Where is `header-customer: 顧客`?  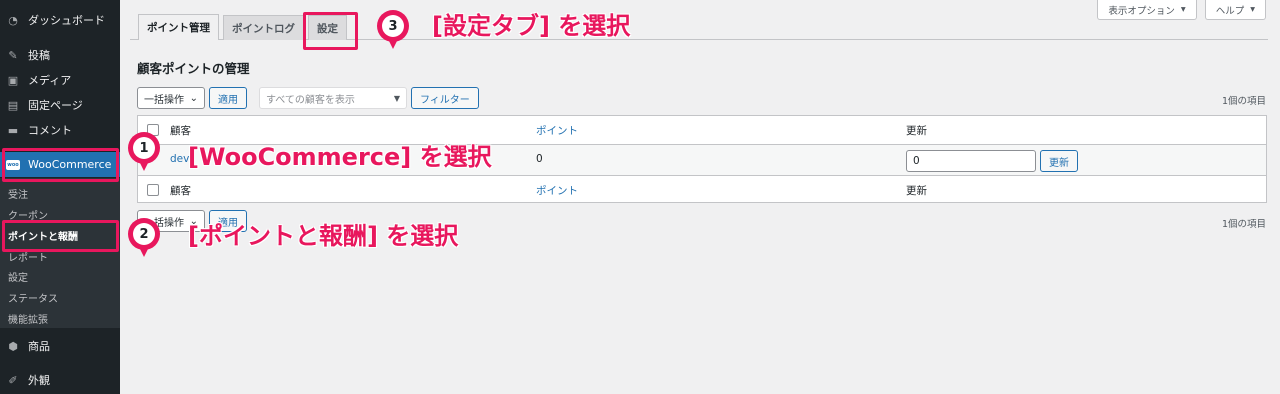
header-customer: 顧客 is located at coordinates (180, 130).